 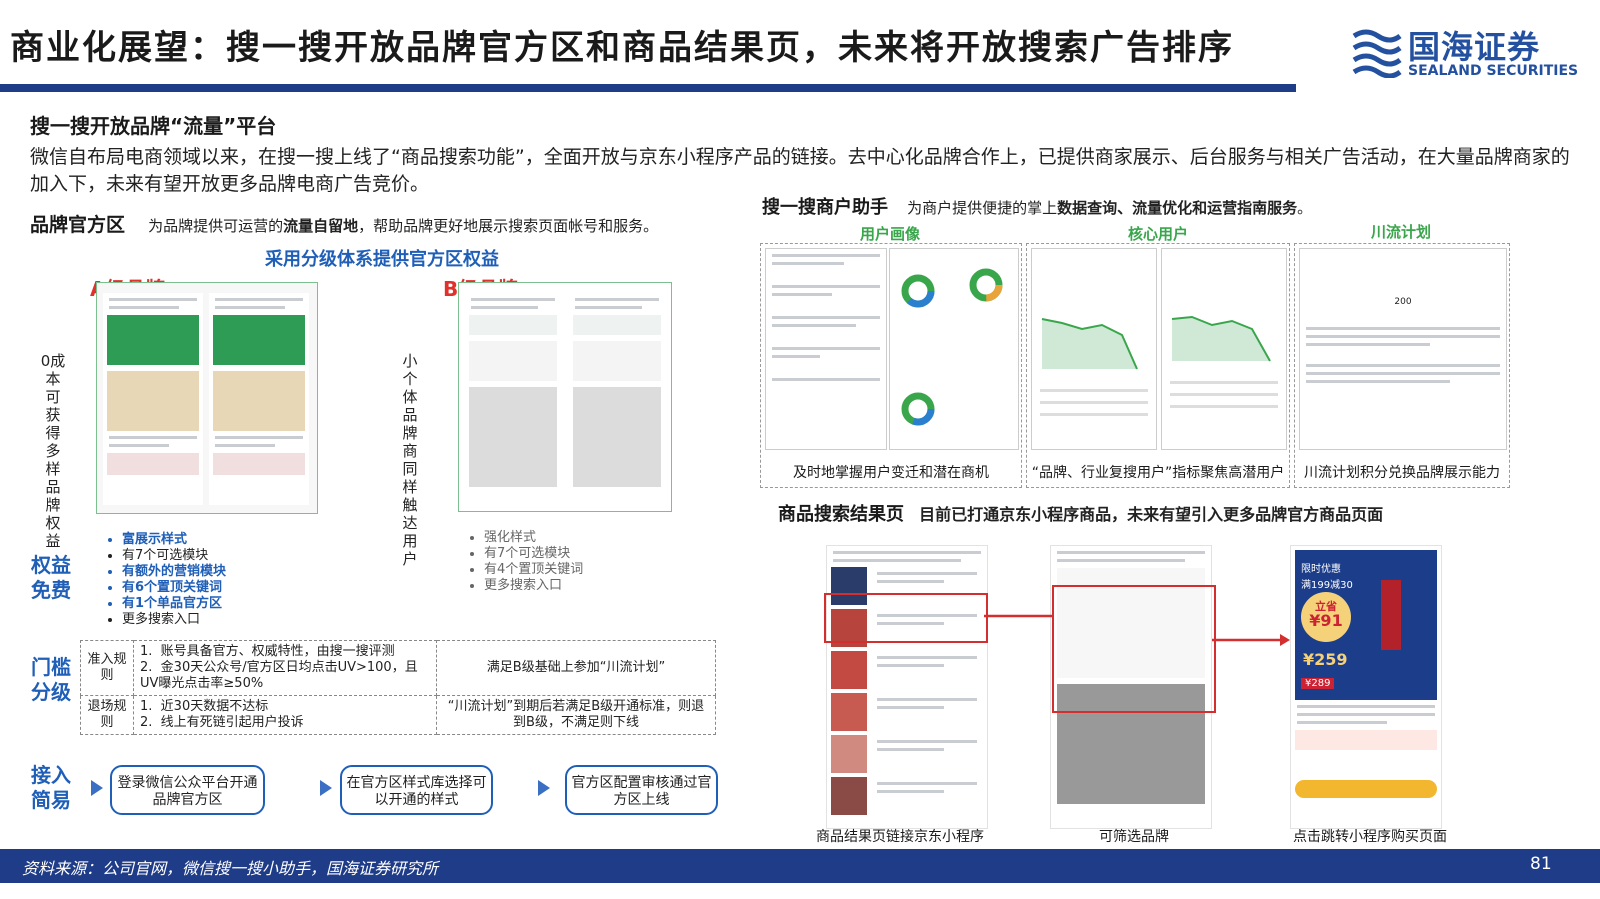 I want to click on user-profile-panel: 及时地掌握用户变迁和潜在商机, so click(x=891, y=365).